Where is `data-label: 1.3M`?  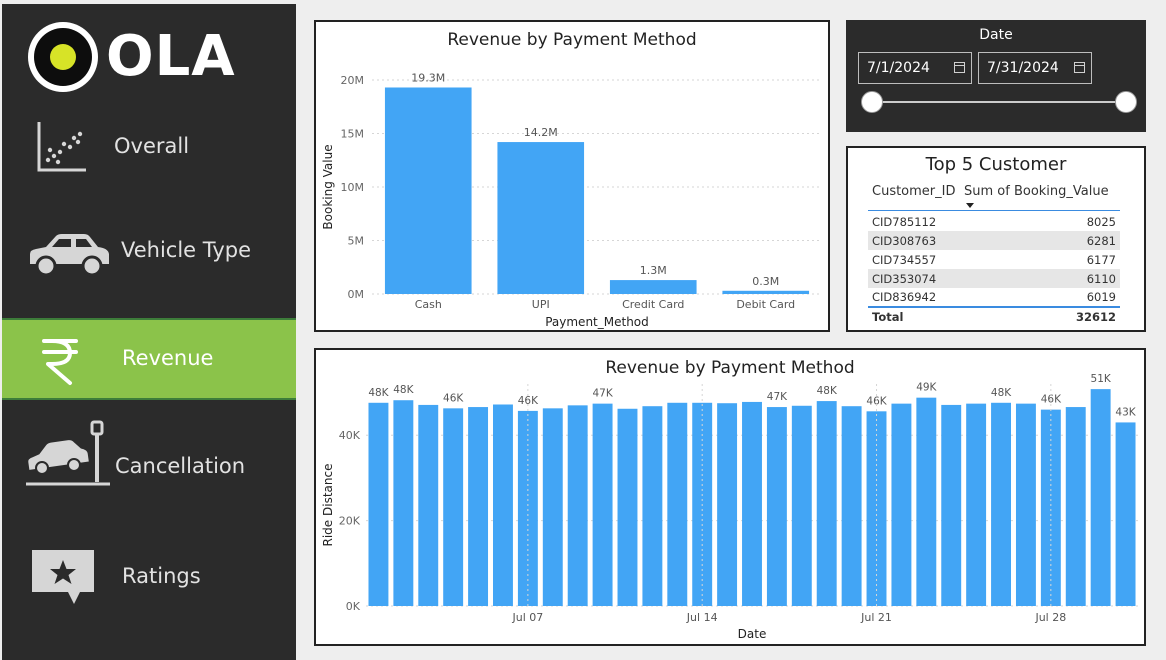 data-label: 1.3M is located at coordinates (653, 270).